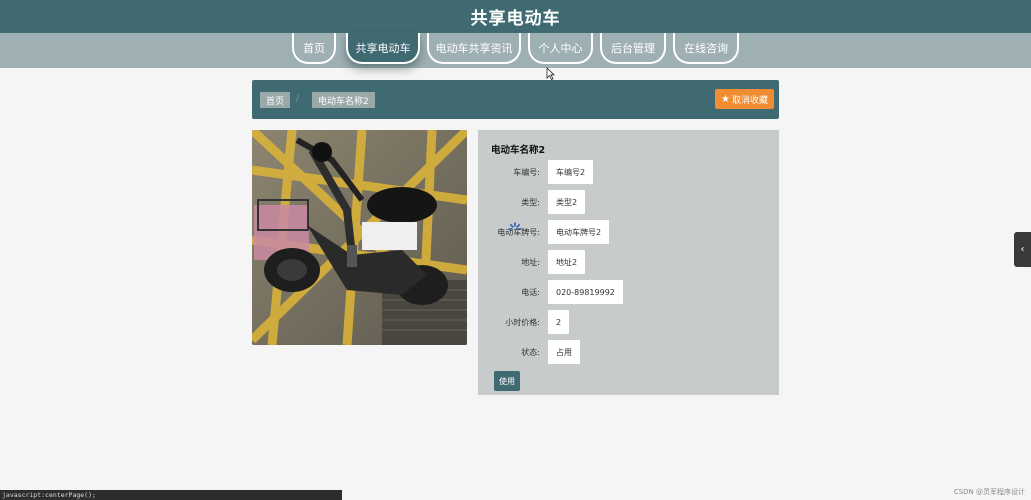 The height and width of the screenshot is (500, 1031). Describe the element at coordinates (564, 352) in the screenshot. I see `field-value: 占用` at that location.